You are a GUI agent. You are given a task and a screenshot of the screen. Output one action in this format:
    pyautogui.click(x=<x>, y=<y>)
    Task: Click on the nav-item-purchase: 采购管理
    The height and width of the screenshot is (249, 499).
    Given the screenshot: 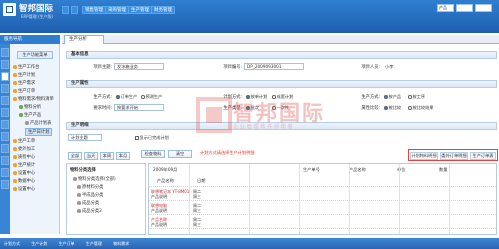 What is the action you would take?
    pyautogui.click(x=117, y=10)
    